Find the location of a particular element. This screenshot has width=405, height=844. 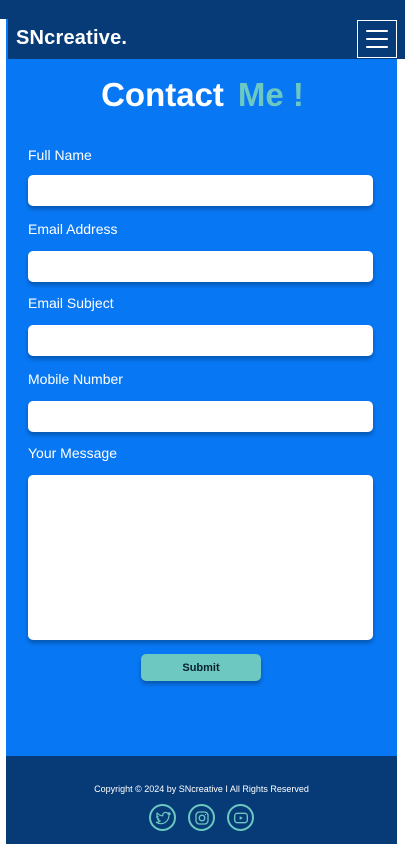

subject-field is located at coordinates (200, 340).